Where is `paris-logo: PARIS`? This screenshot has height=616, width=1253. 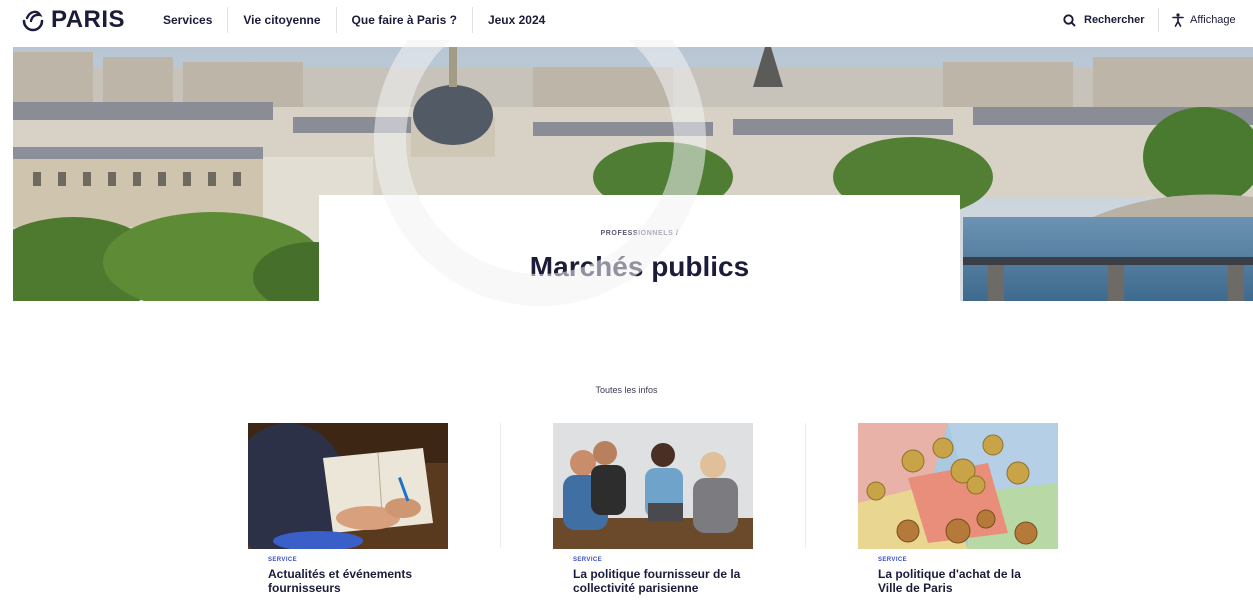 paris-logo: PARIS is located at coordinates (72, 20).